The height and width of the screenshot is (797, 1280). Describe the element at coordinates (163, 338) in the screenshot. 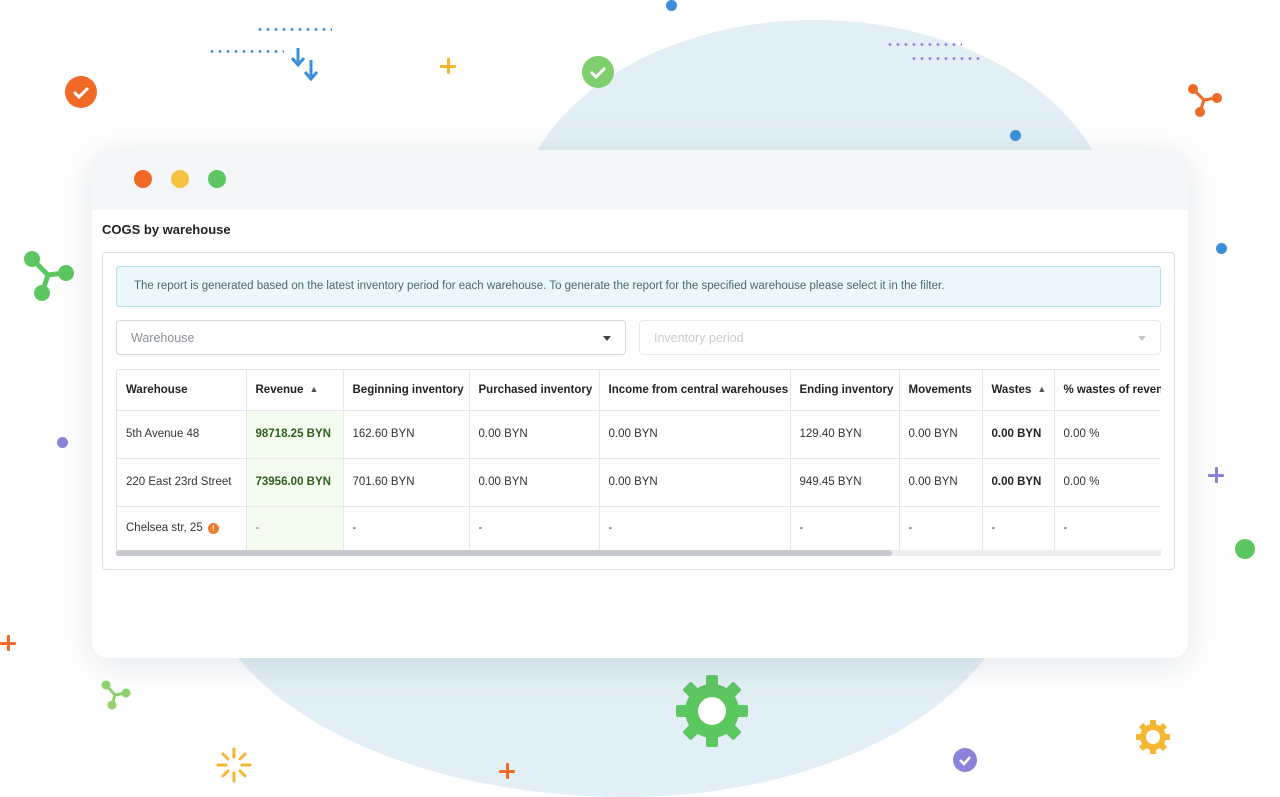

I see `warehouse-select-placeholder: Warehouse` at that location.